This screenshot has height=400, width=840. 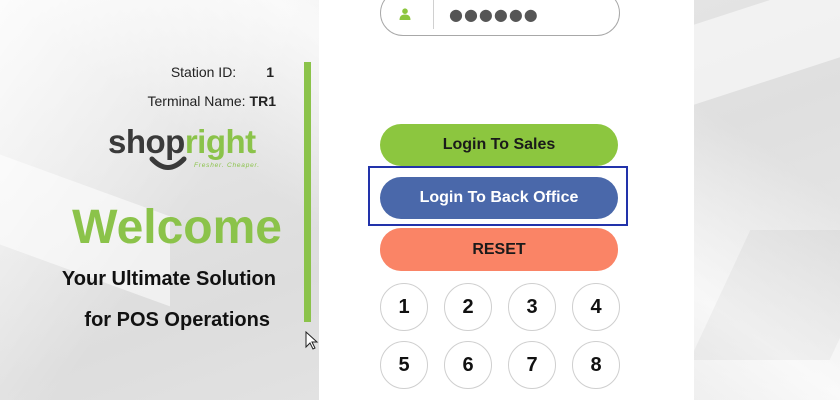 I want to click on logo-smile-icon, so click(x=168, y=163).